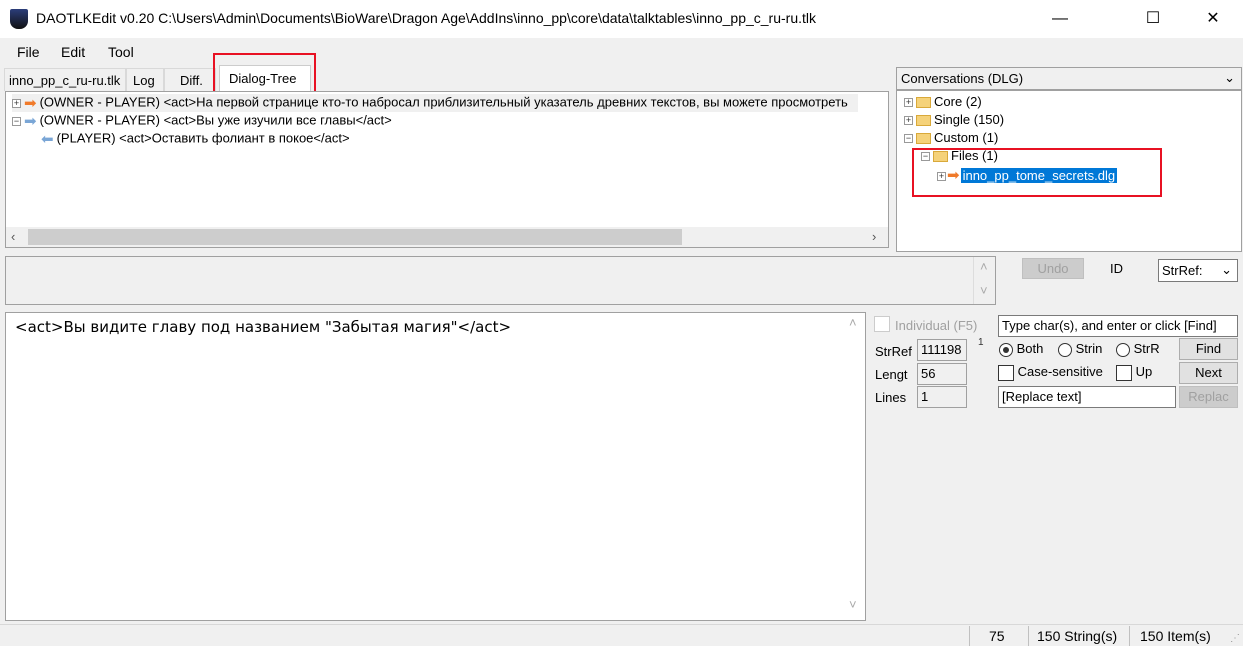 This screenshot has width=1243, height=646. I want to click on folder-open-icon, so click(923, 139).